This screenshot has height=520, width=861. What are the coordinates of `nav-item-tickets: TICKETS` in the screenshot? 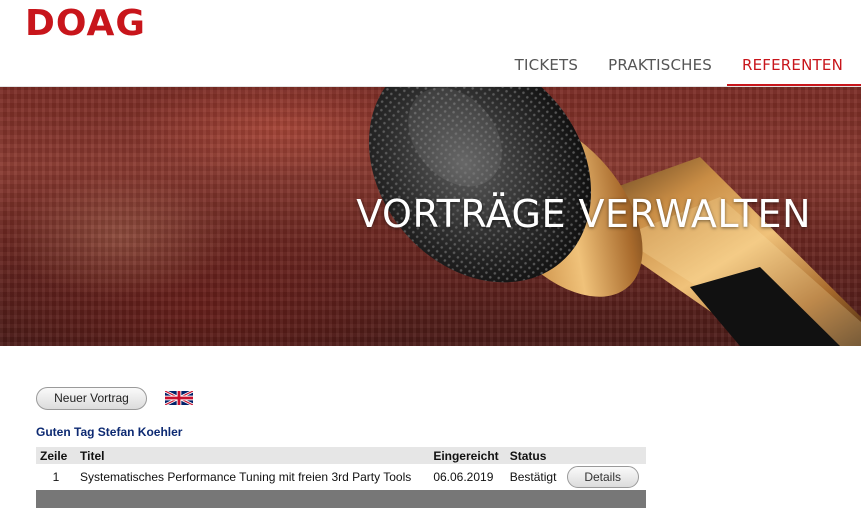 It's located at (546, 71).